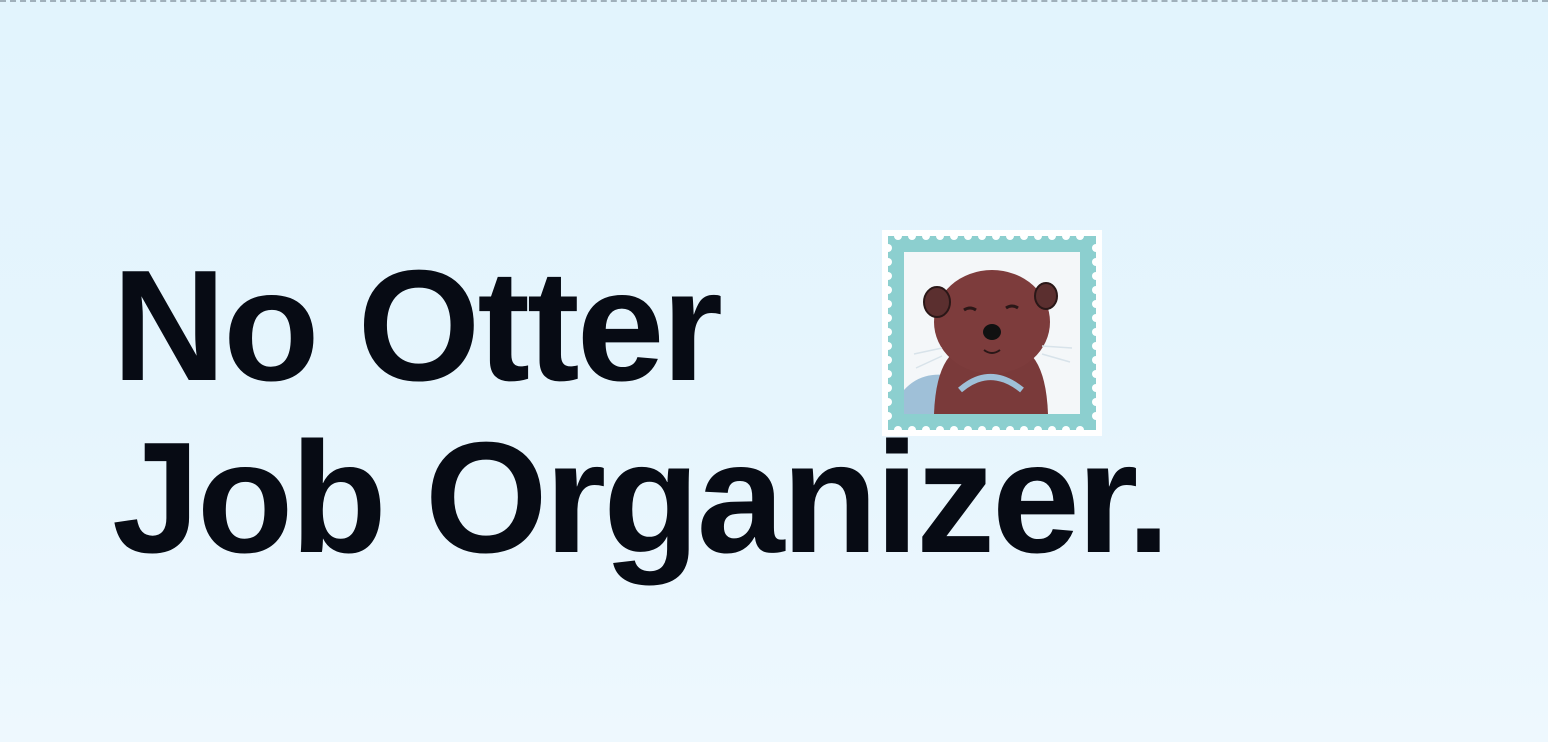 Image resolution: width=1548 pixels, height=742 pixels. What do you see at coordinates (992, 333) in the screenshot?
I see `otter-stamp-icon` at bounding box center [992, 333].